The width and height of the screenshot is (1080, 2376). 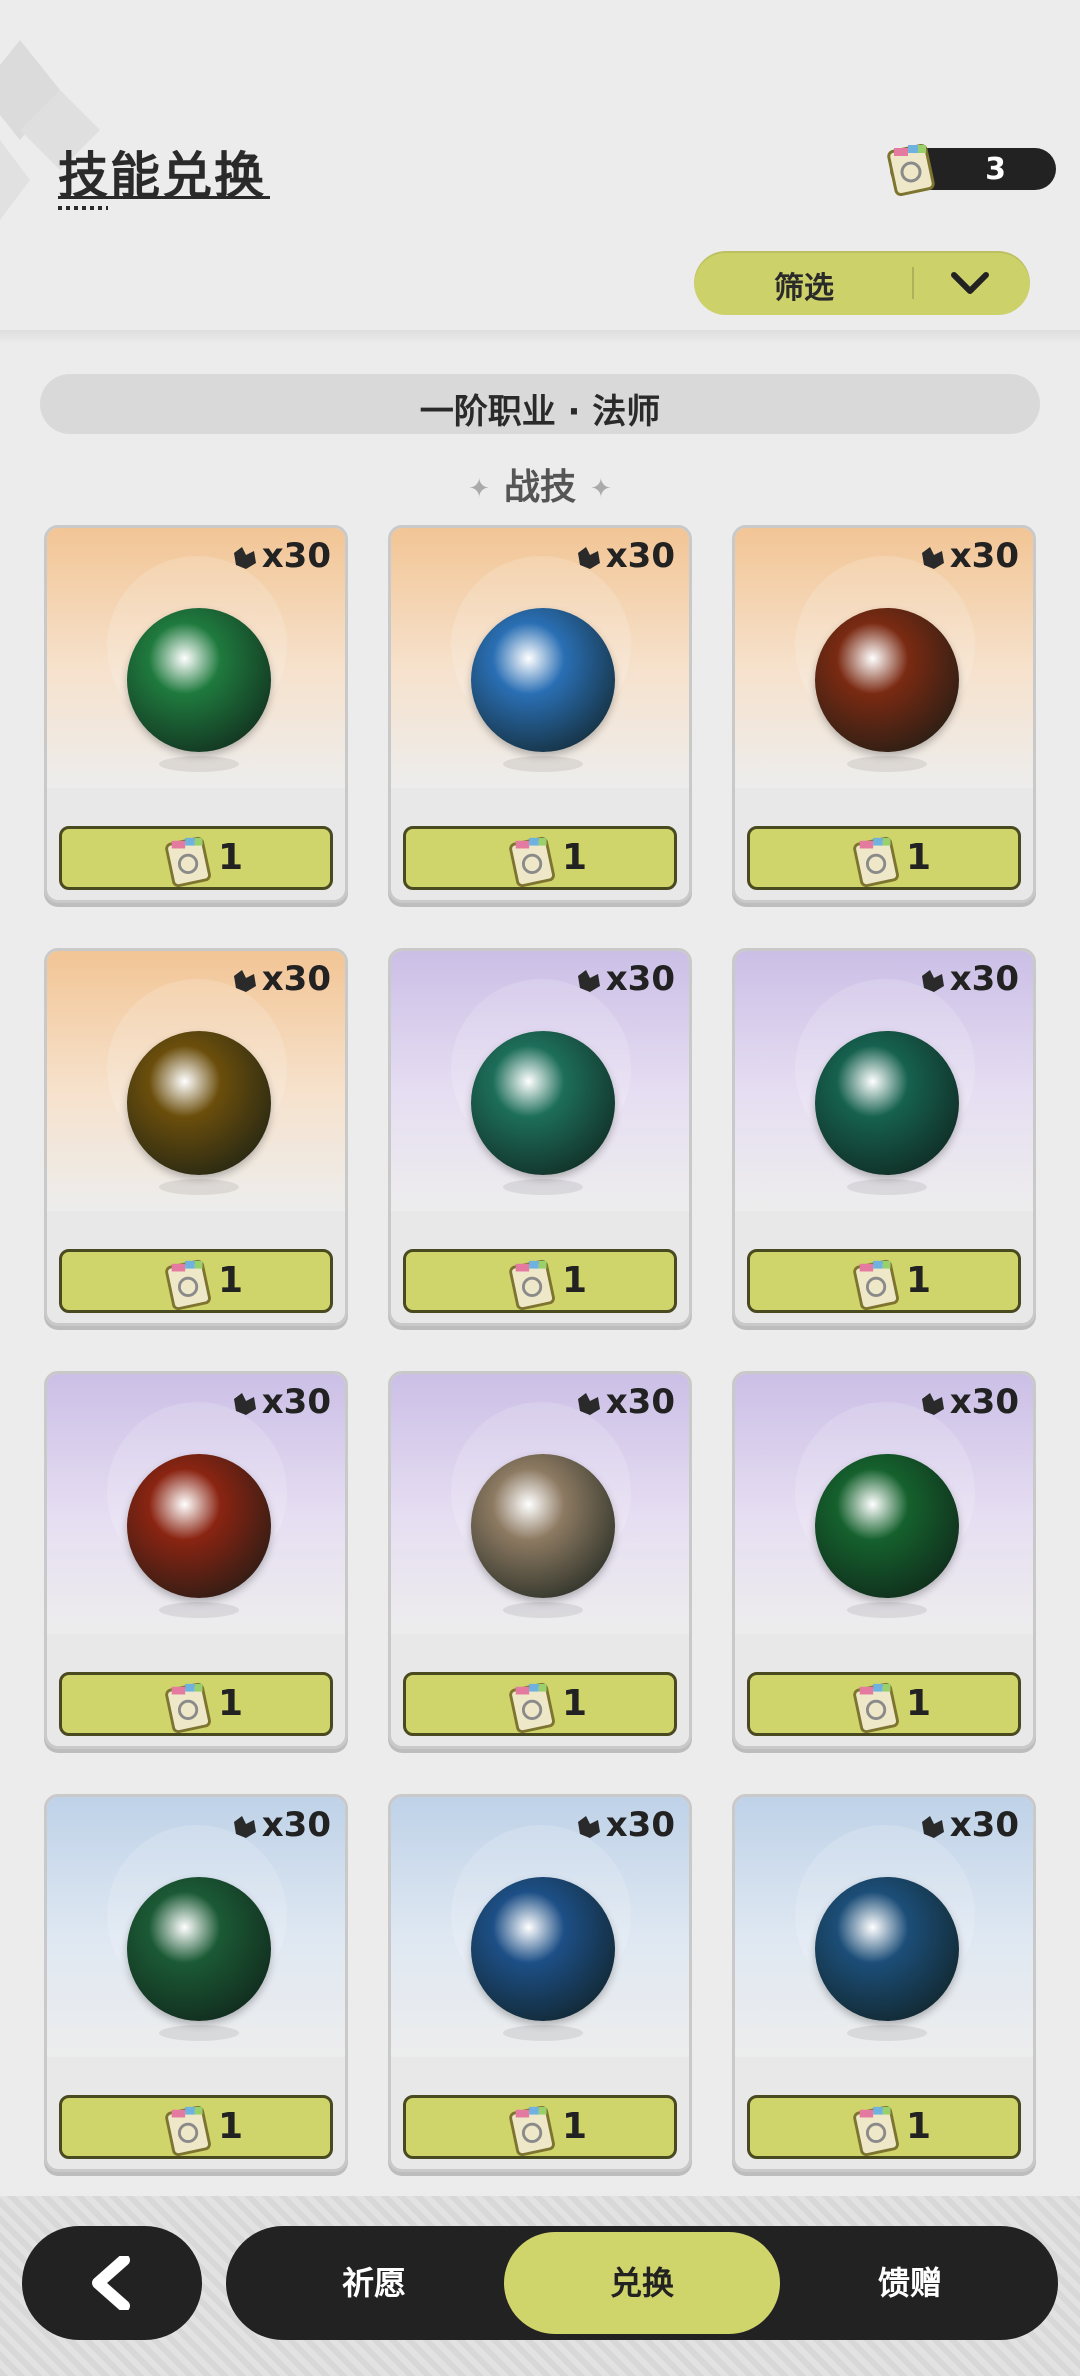 I want to click on fireball-skill-icon, so click(x=199, y=1526).